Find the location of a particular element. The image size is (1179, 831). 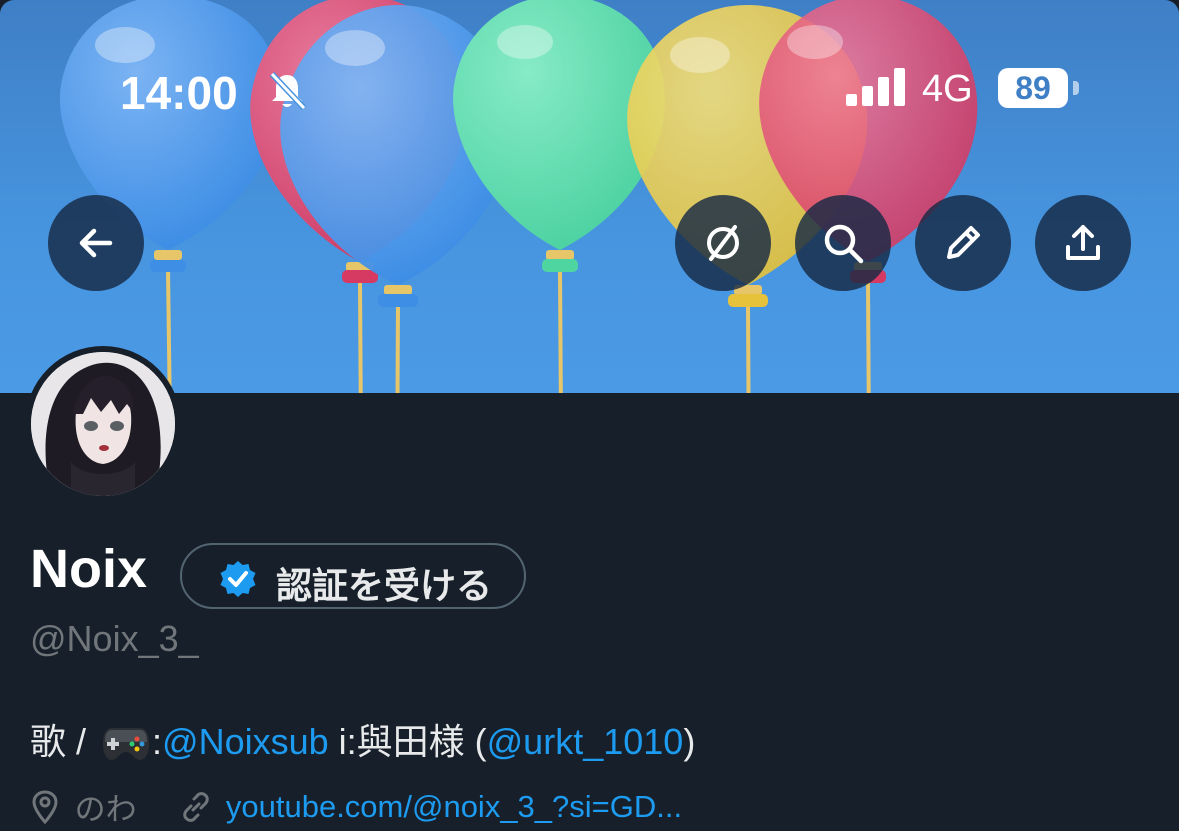

battery-cap is located at coordinates (1076, 88).